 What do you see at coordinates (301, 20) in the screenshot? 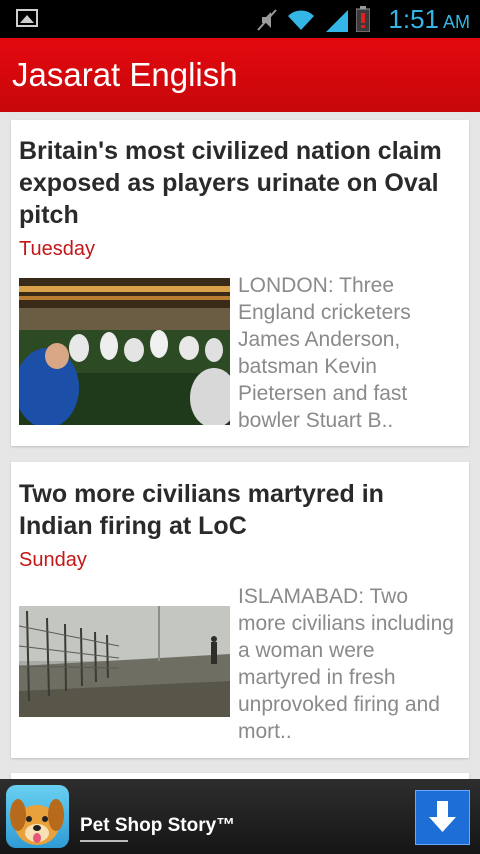
I see `wifi-icon` at bounding box center [301, 20].